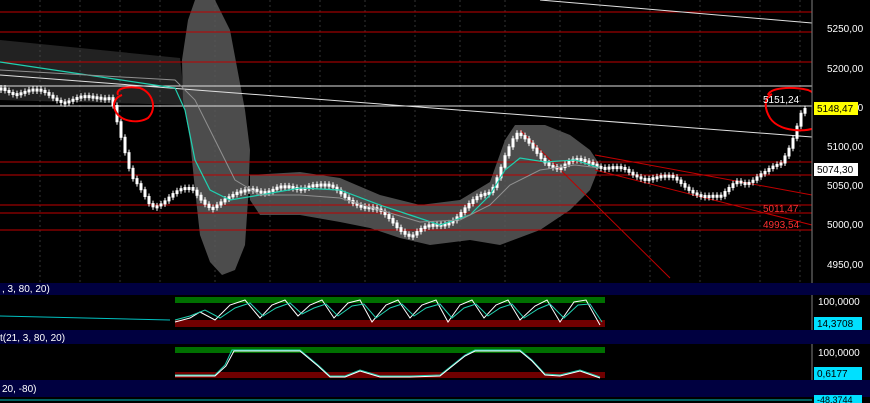 The height and width of the screenshot is (403, 870). Describe the element at coordinates (845, 265) in the screenshot. I see `price-axis-label: 4950,00` at that location.